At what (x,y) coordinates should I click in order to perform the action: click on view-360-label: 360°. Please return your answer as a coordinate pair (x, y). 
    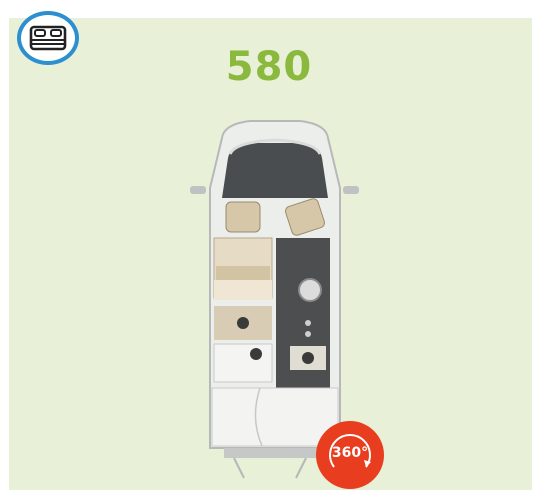
    Looking at the image, I should click on (350, 453).